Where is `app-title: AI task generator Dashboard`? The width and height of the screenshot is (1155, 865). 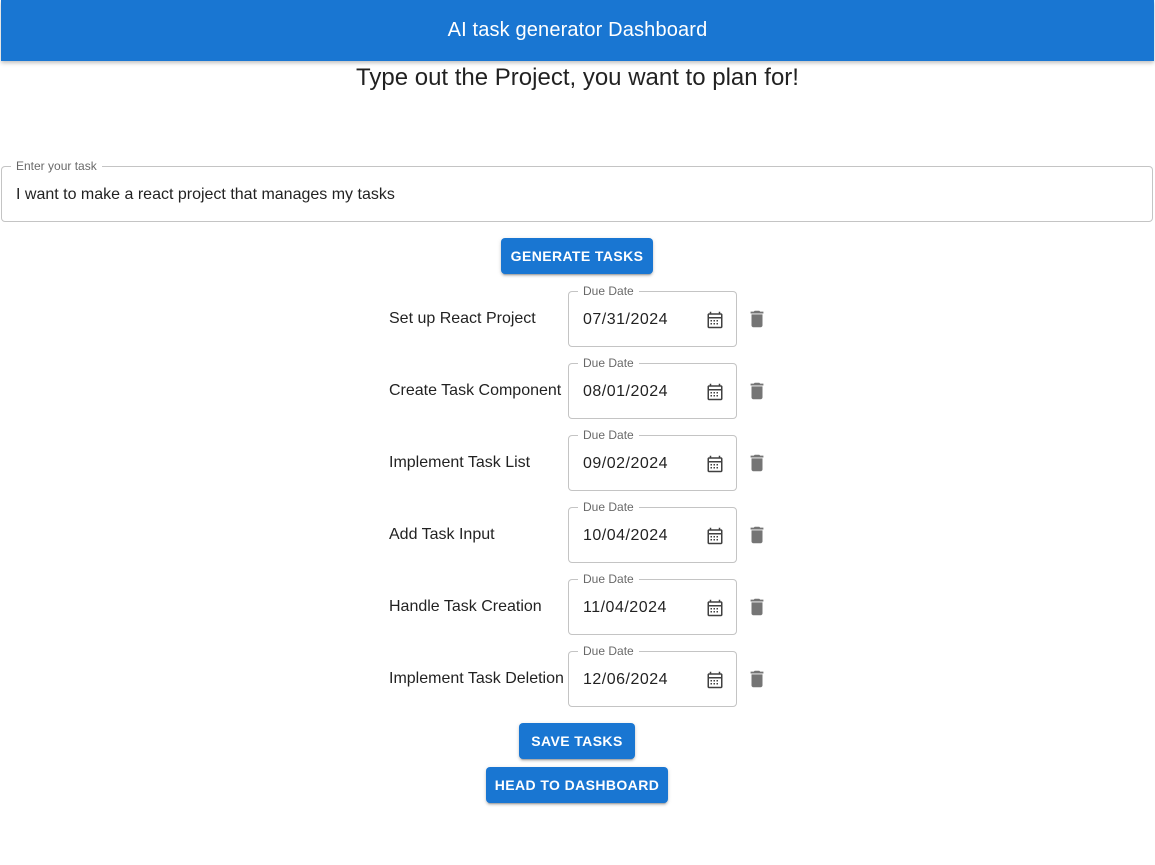
app-title: AI task generator Dashboard is located at coordinates (577, 30).